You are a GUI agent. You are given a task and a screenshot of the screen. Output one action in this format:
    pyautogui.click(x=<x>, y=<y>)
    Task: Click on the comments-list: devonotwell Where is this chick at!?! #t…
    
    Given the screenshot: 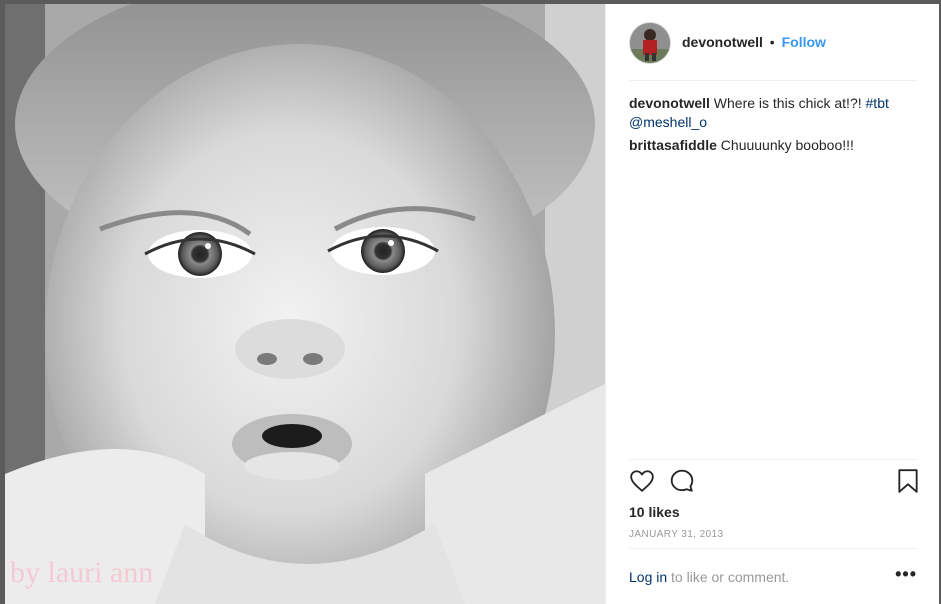 What is the action you would take?
    pyautogui.click(x=774, y=126)
    